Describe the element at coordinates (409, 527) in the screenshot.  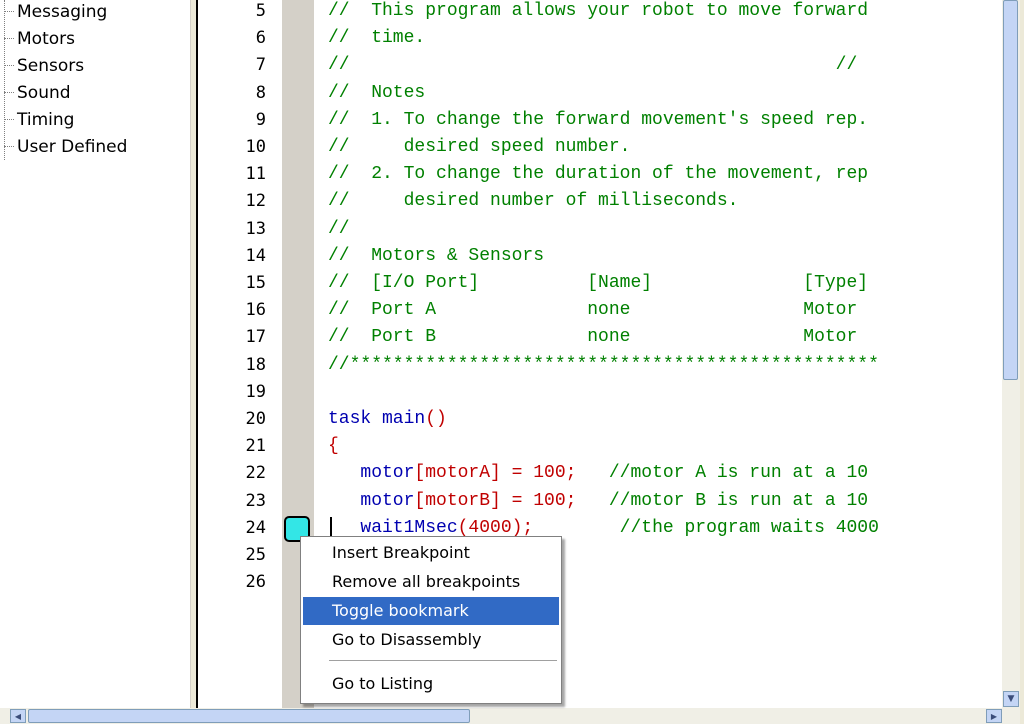
I see `code-token: wait1Msec` at that location.